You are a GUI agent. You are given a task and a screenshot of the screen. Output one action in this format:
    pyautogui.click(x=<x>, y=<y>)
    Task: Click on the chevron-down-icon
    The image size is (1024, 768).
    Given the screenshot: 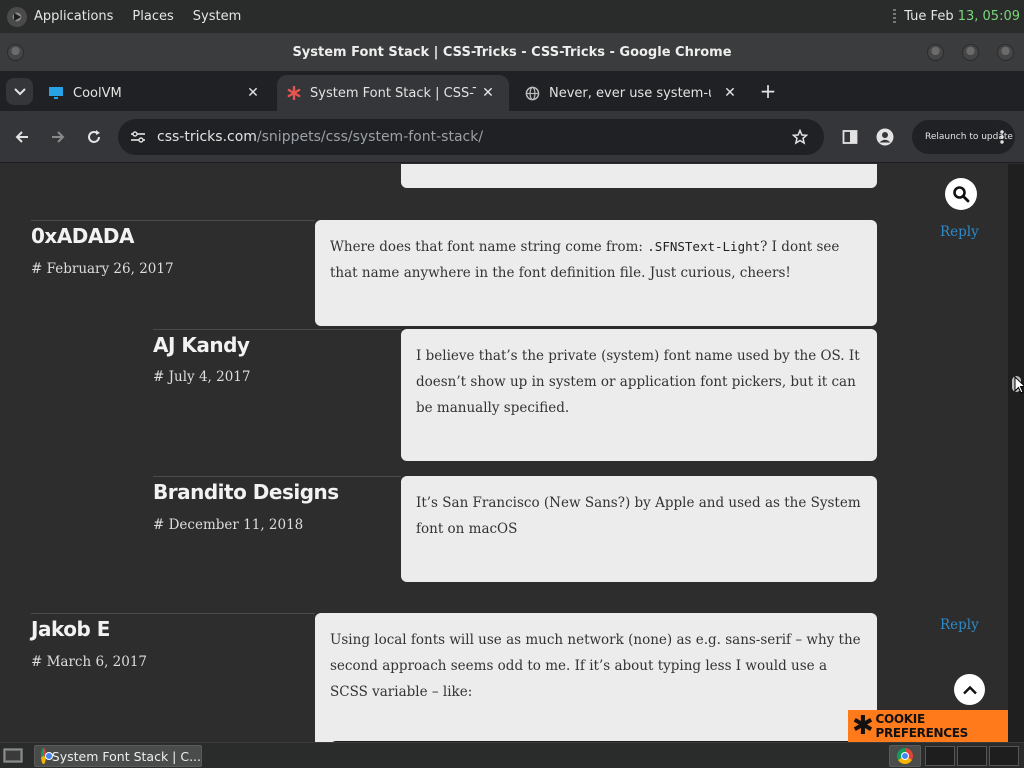 What is the action you would take?
    pyautogui.click(x=19, y=91)
    